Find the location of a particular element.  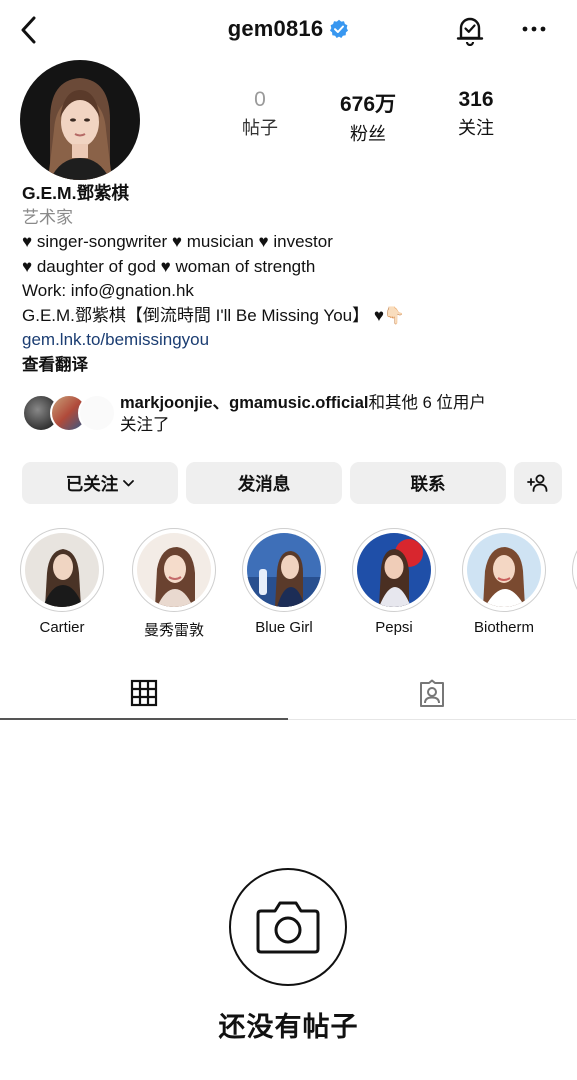

display-name: G.E.M.鄧紫棋 is located at coordinates (75, 193).